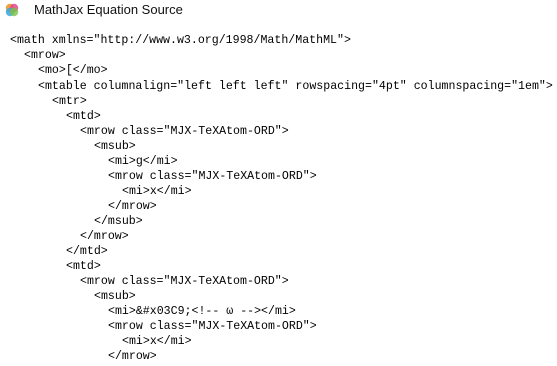 The width and height of the screenshot is (557, 366). What do you see at coordinates (278, 12) in the screenshot?
I see `title-bar: MathJax Equation Source` at bounding box center [278, 12].